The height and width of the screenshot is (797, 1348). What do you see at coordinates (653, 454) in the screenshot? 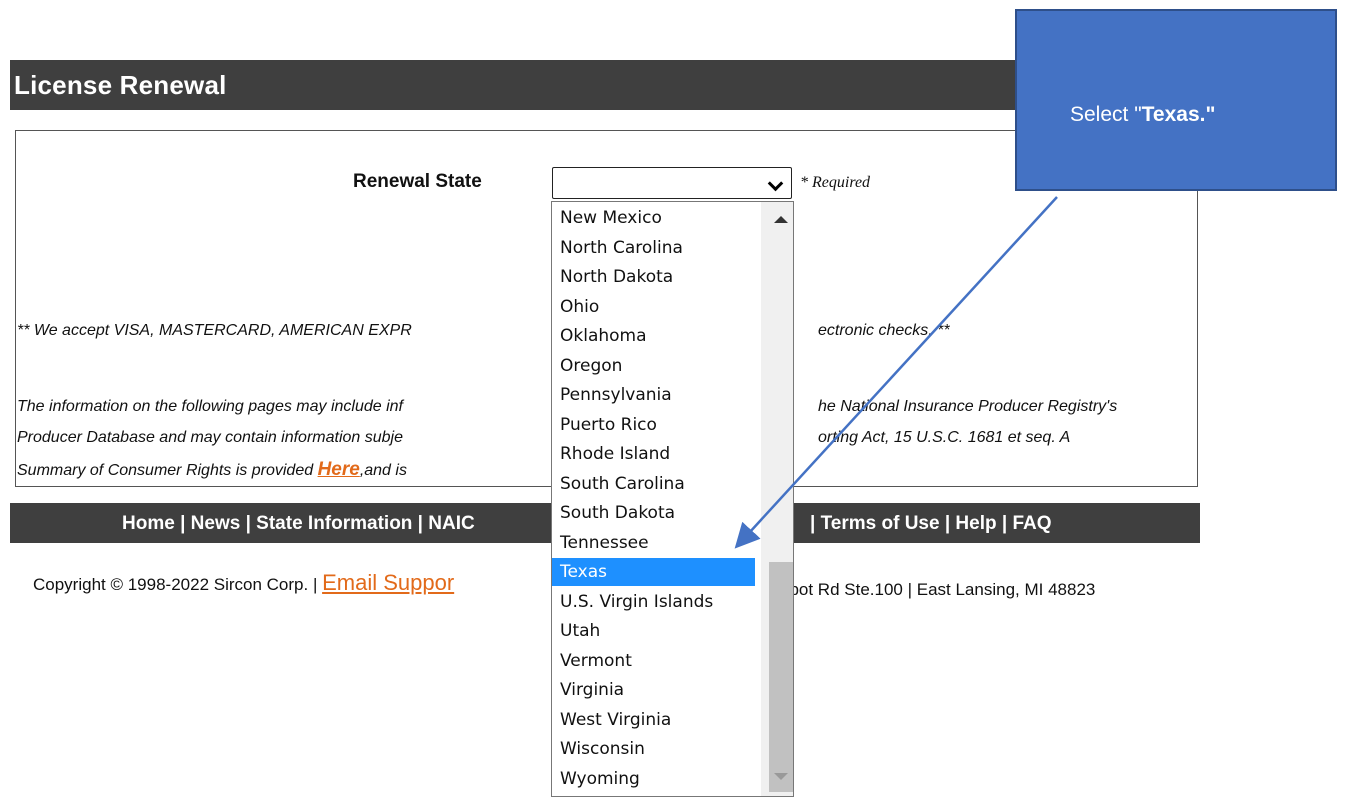
I see `dropdown-option: Rhode Island` at bounding box center [653, 454].